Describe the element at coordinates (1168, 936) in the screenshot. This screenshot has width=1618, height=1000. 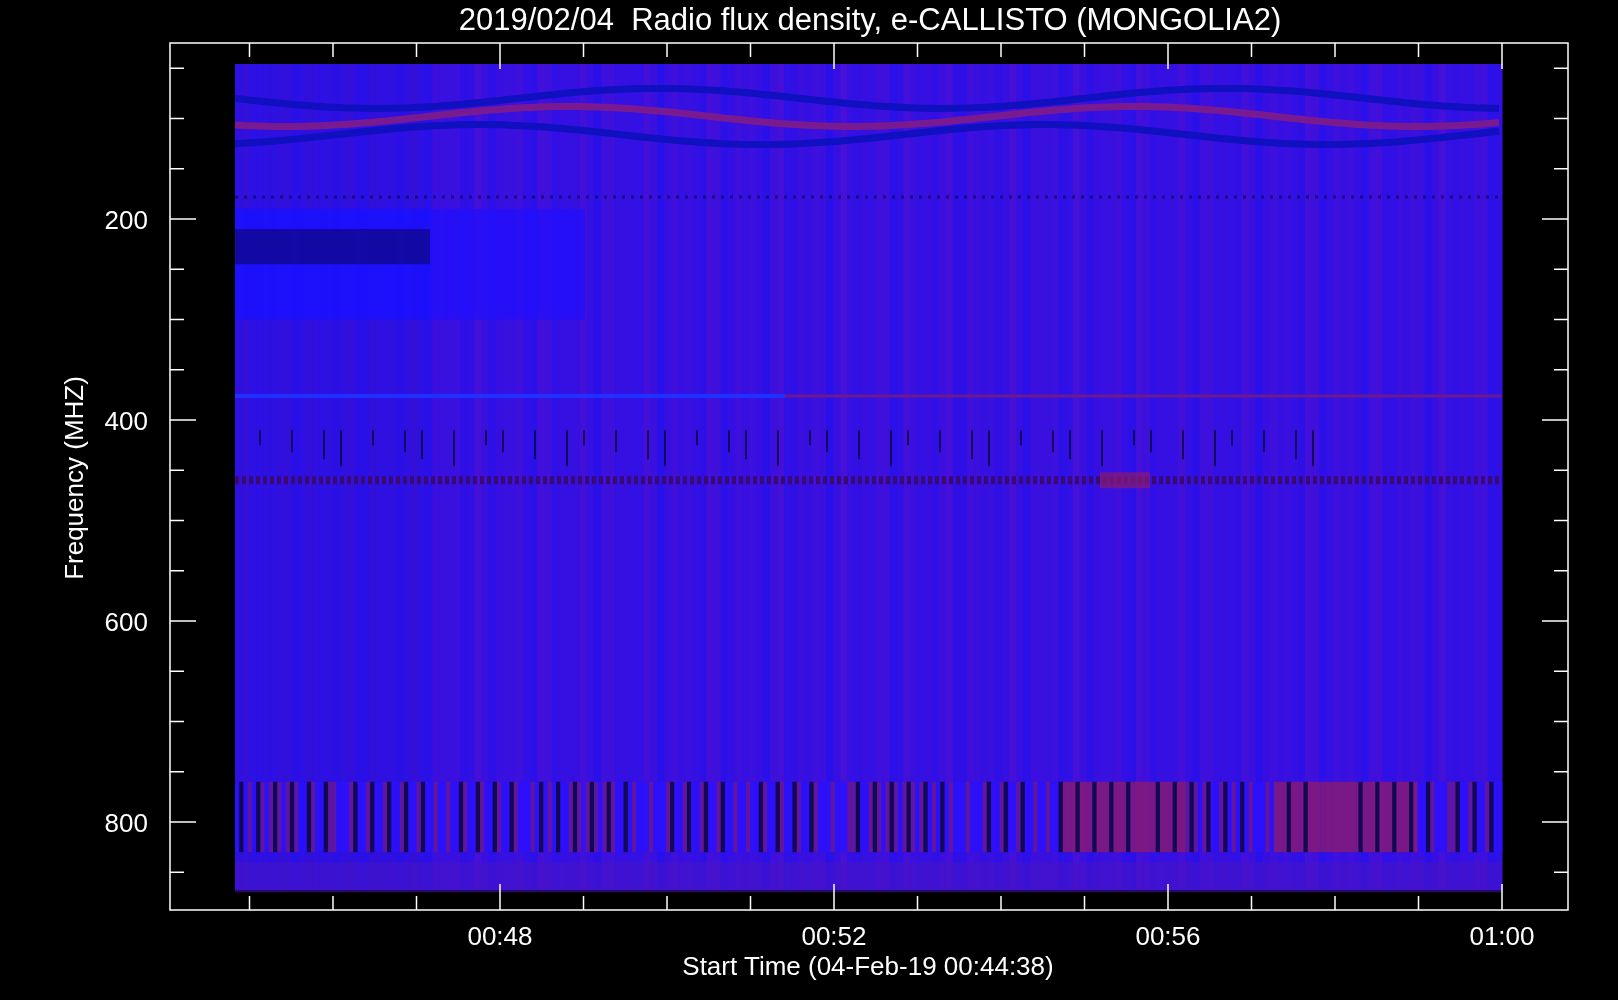
I see `tick-label: 00:56` at that location.